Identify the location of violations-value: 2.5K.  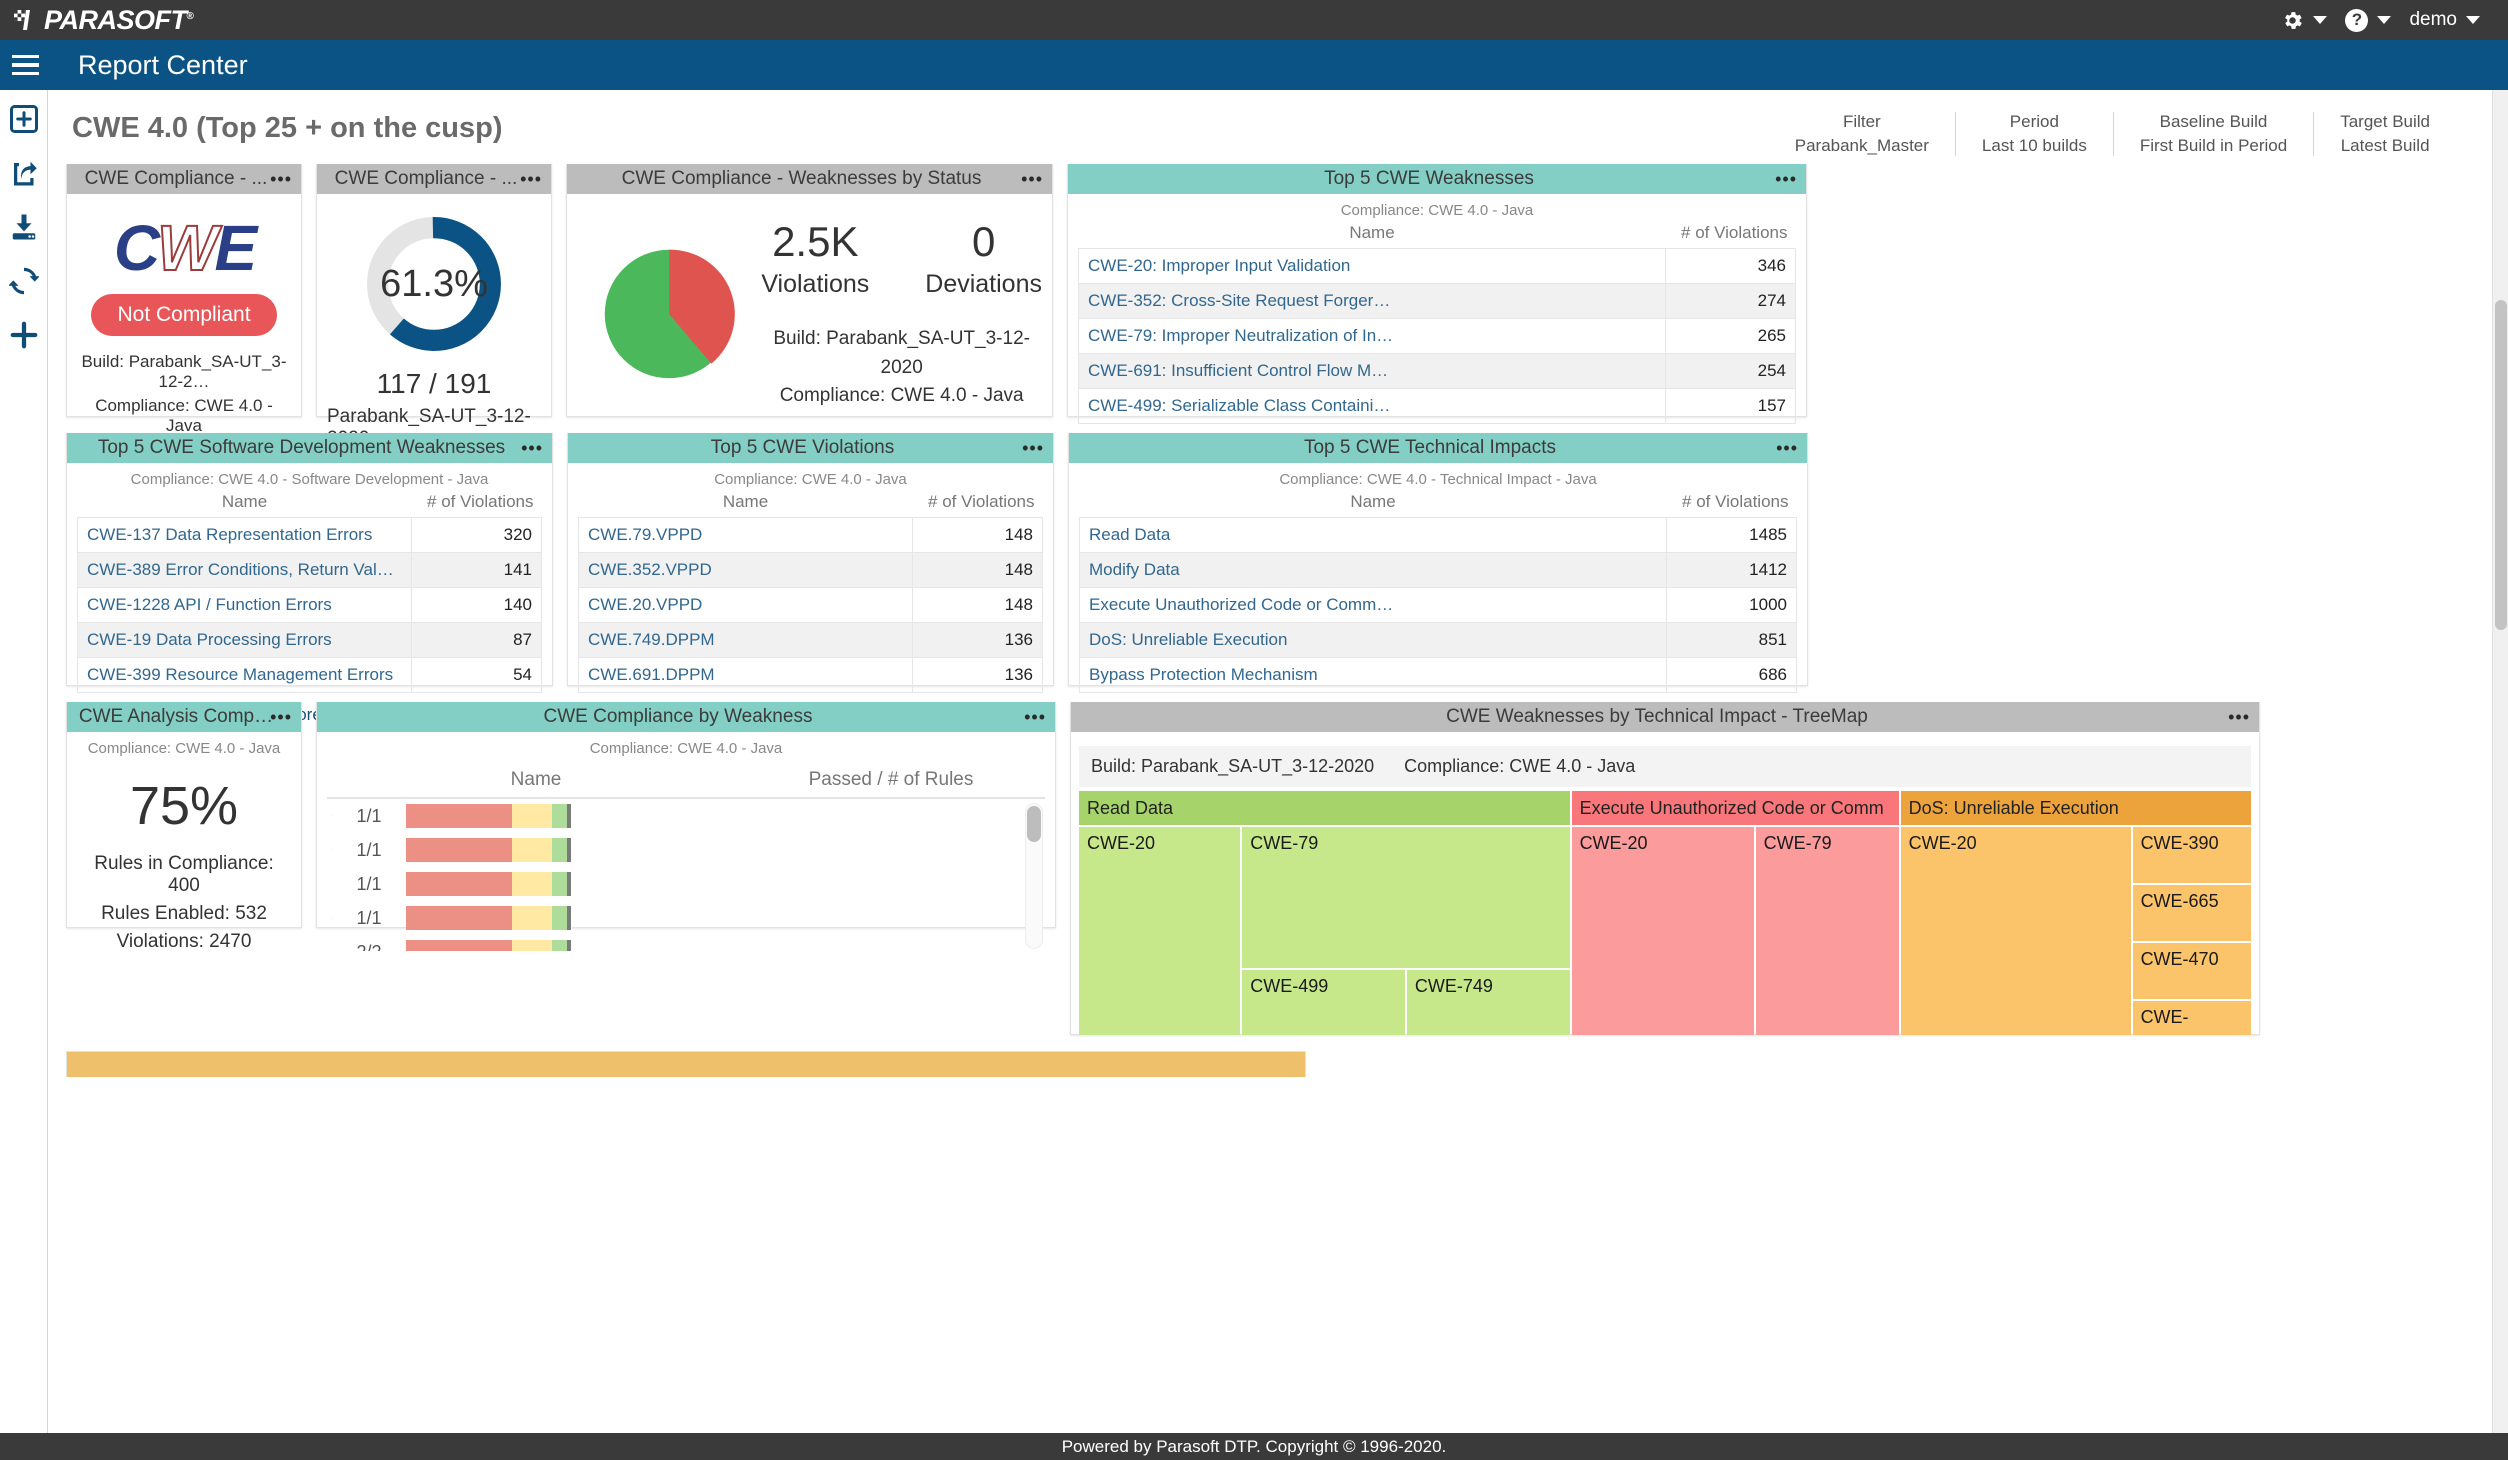
(815, 241).